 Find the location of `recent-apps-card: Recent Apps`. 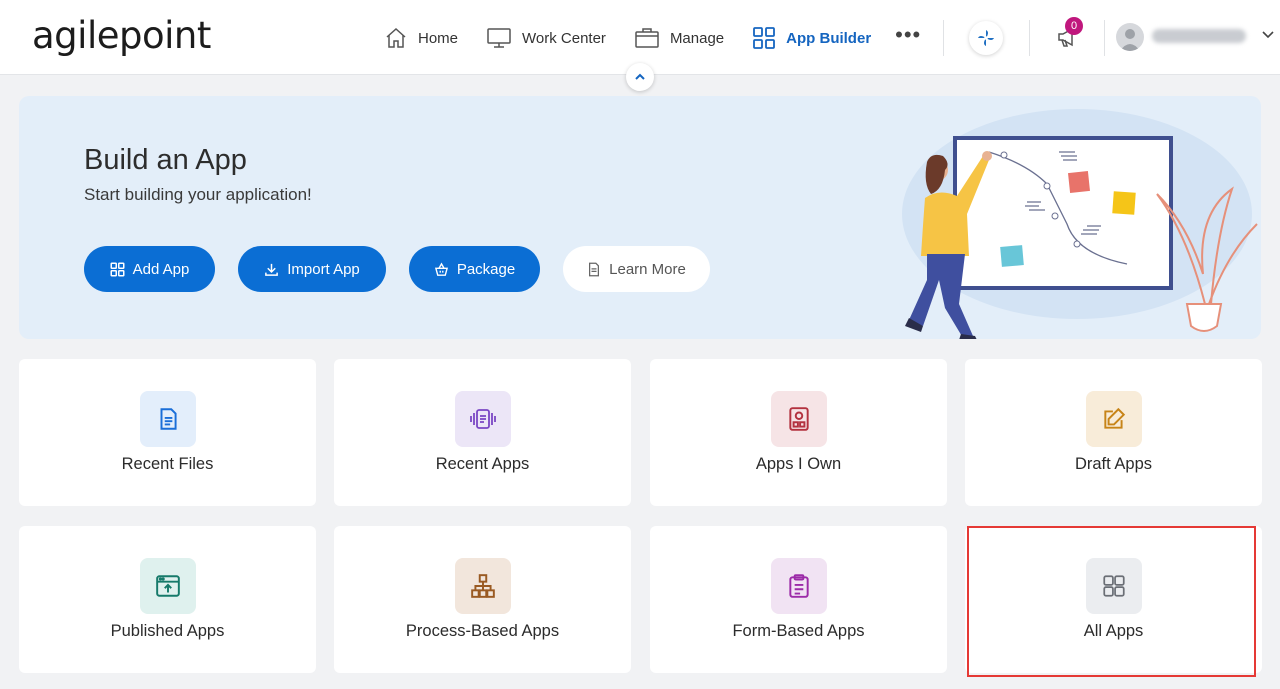

recent-apps-card: Recent Apps is located at coordinates (482, 432).